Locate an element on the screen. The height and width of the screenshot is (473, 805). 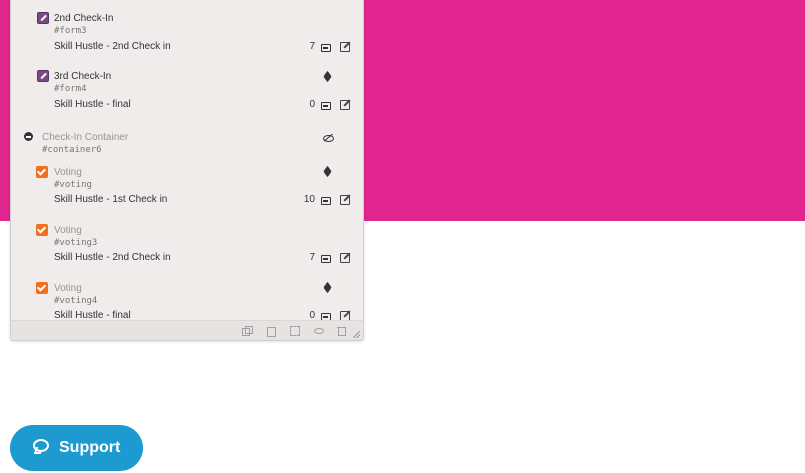
item-id: #container6 is located at coordinates (72, 150).